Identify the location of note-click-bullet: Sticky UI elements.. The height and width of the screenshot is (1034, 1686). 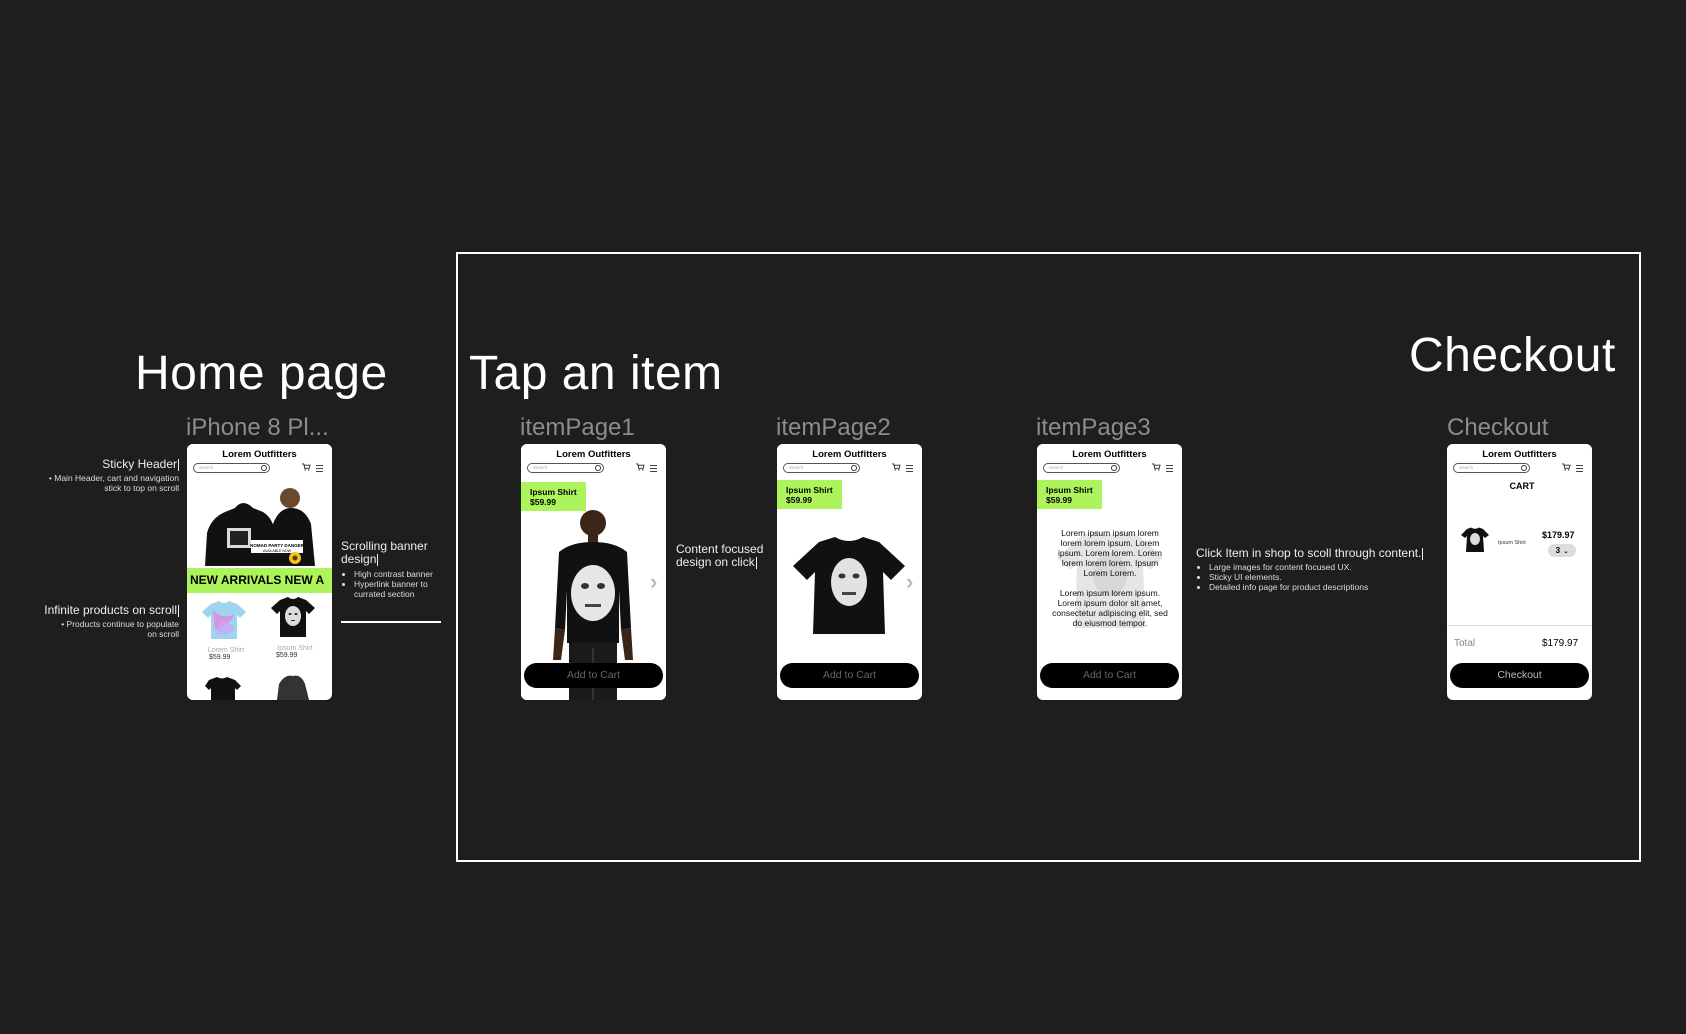
(1322, 577).